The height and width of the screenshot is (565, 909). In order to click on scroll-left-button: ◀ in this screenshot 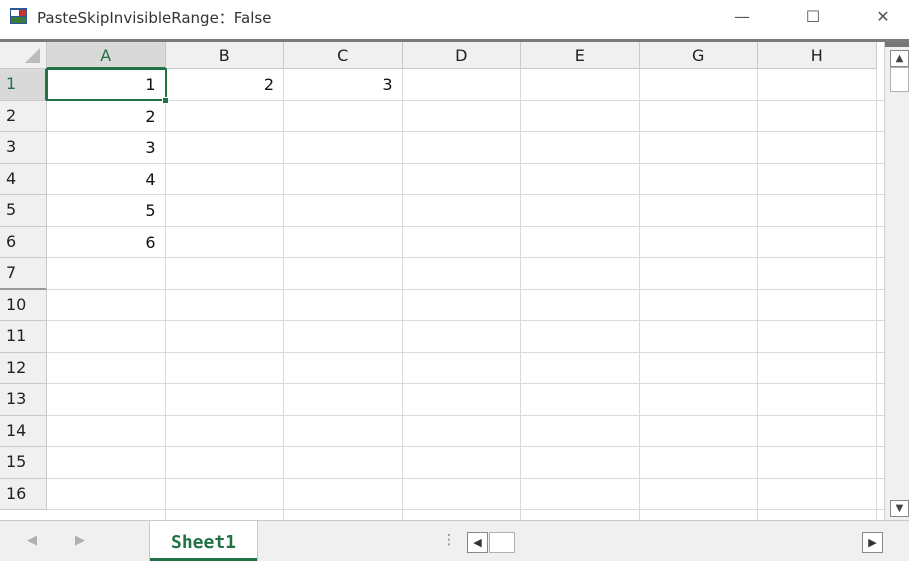, I will do `click(477, 542)`.